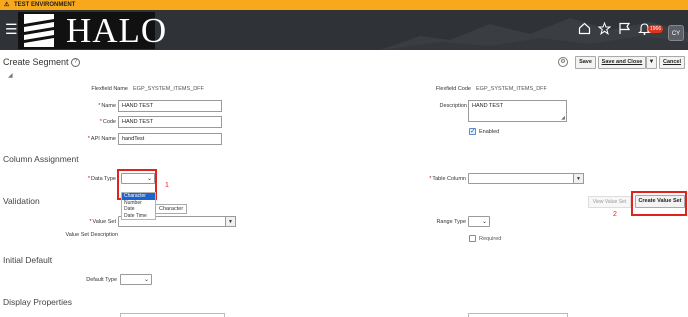 This screenshot has width=688, height=317. Describe the element at coordinates (136, 279) in the screenshot. I see `default-type-select: ⌄` at that location.